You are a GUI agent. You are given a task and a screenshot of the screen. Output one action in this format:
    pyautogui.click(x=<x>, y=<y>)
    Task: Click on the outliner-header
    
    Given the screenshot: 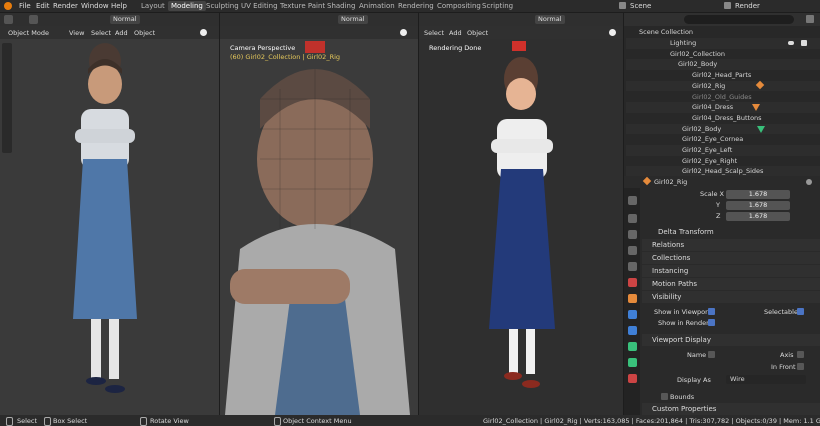 What is the action you would take?
    pyautogui.click(x=722, y=19)
    